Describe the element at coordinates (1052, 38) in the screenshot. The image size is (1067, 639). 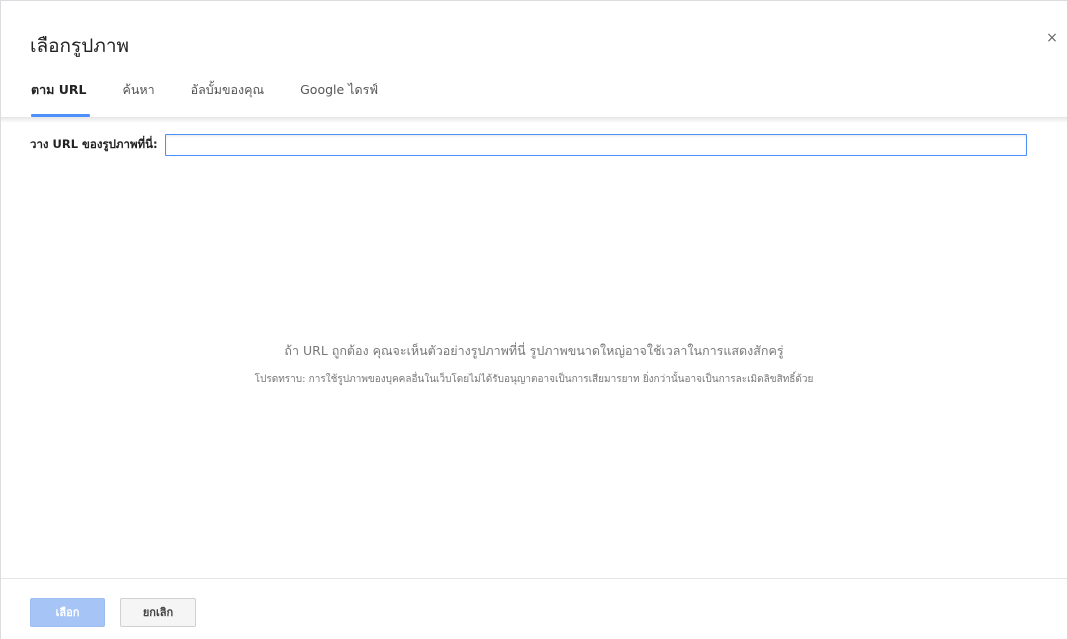
I see `close-icon: ×` at that location.